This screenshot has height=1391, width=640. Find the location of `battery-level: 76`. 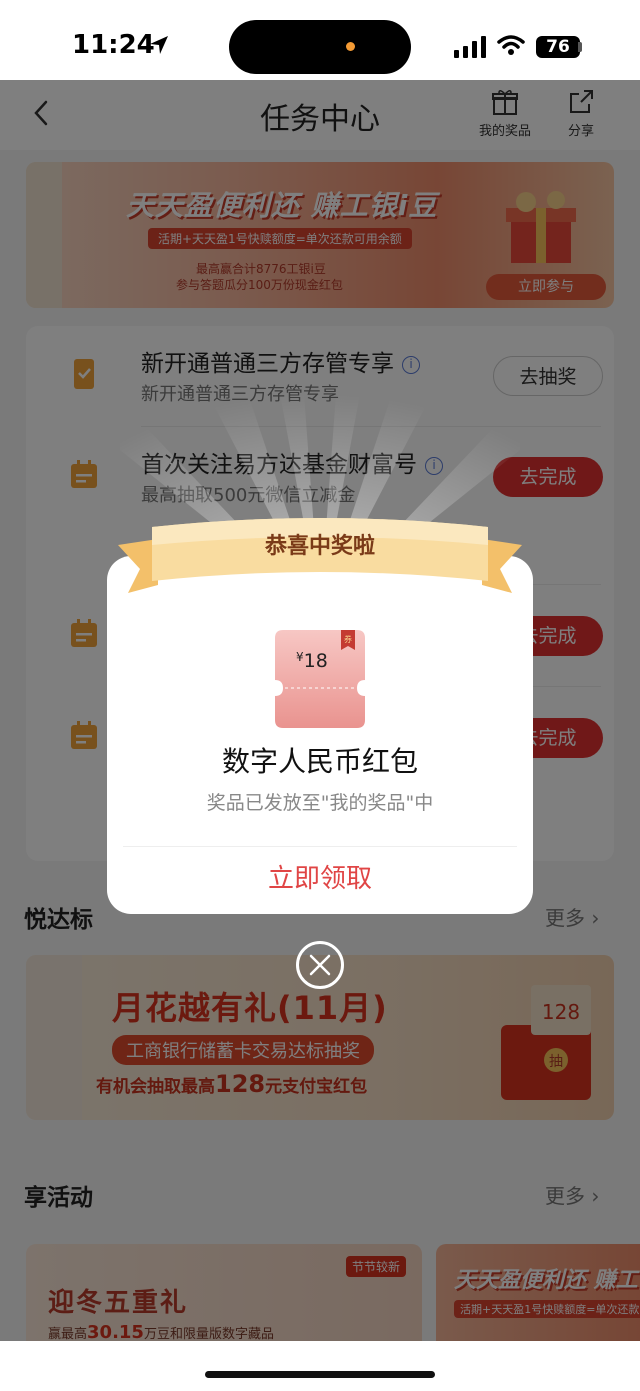

battery-level: 76 is located at coordinates (558, 47).